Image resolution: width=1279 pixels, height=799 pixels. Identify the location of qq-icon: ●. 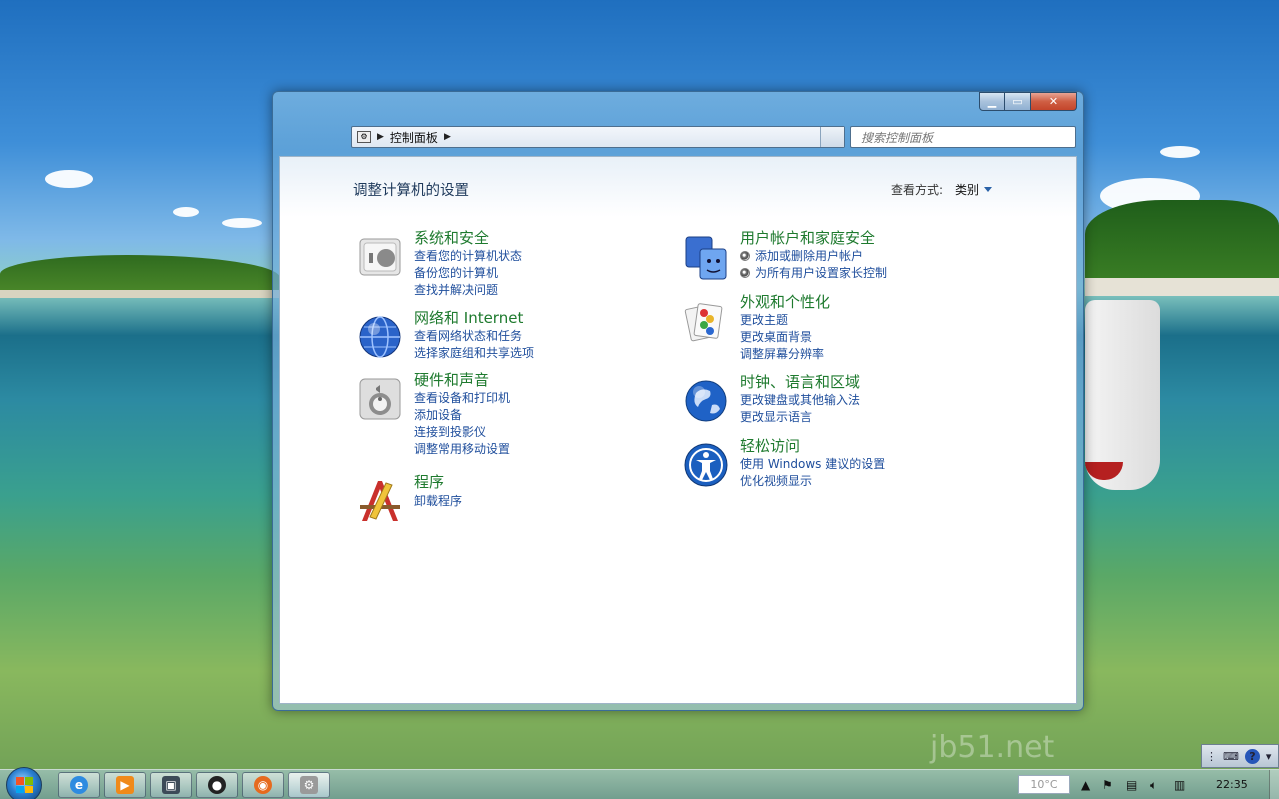
(217, 785).